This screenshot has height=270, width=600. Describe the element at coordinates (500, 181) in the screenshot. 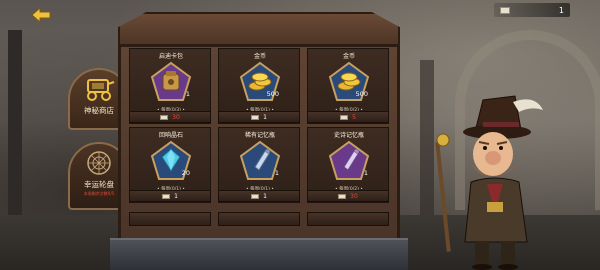

I see `shopkeeper-character` at that location.